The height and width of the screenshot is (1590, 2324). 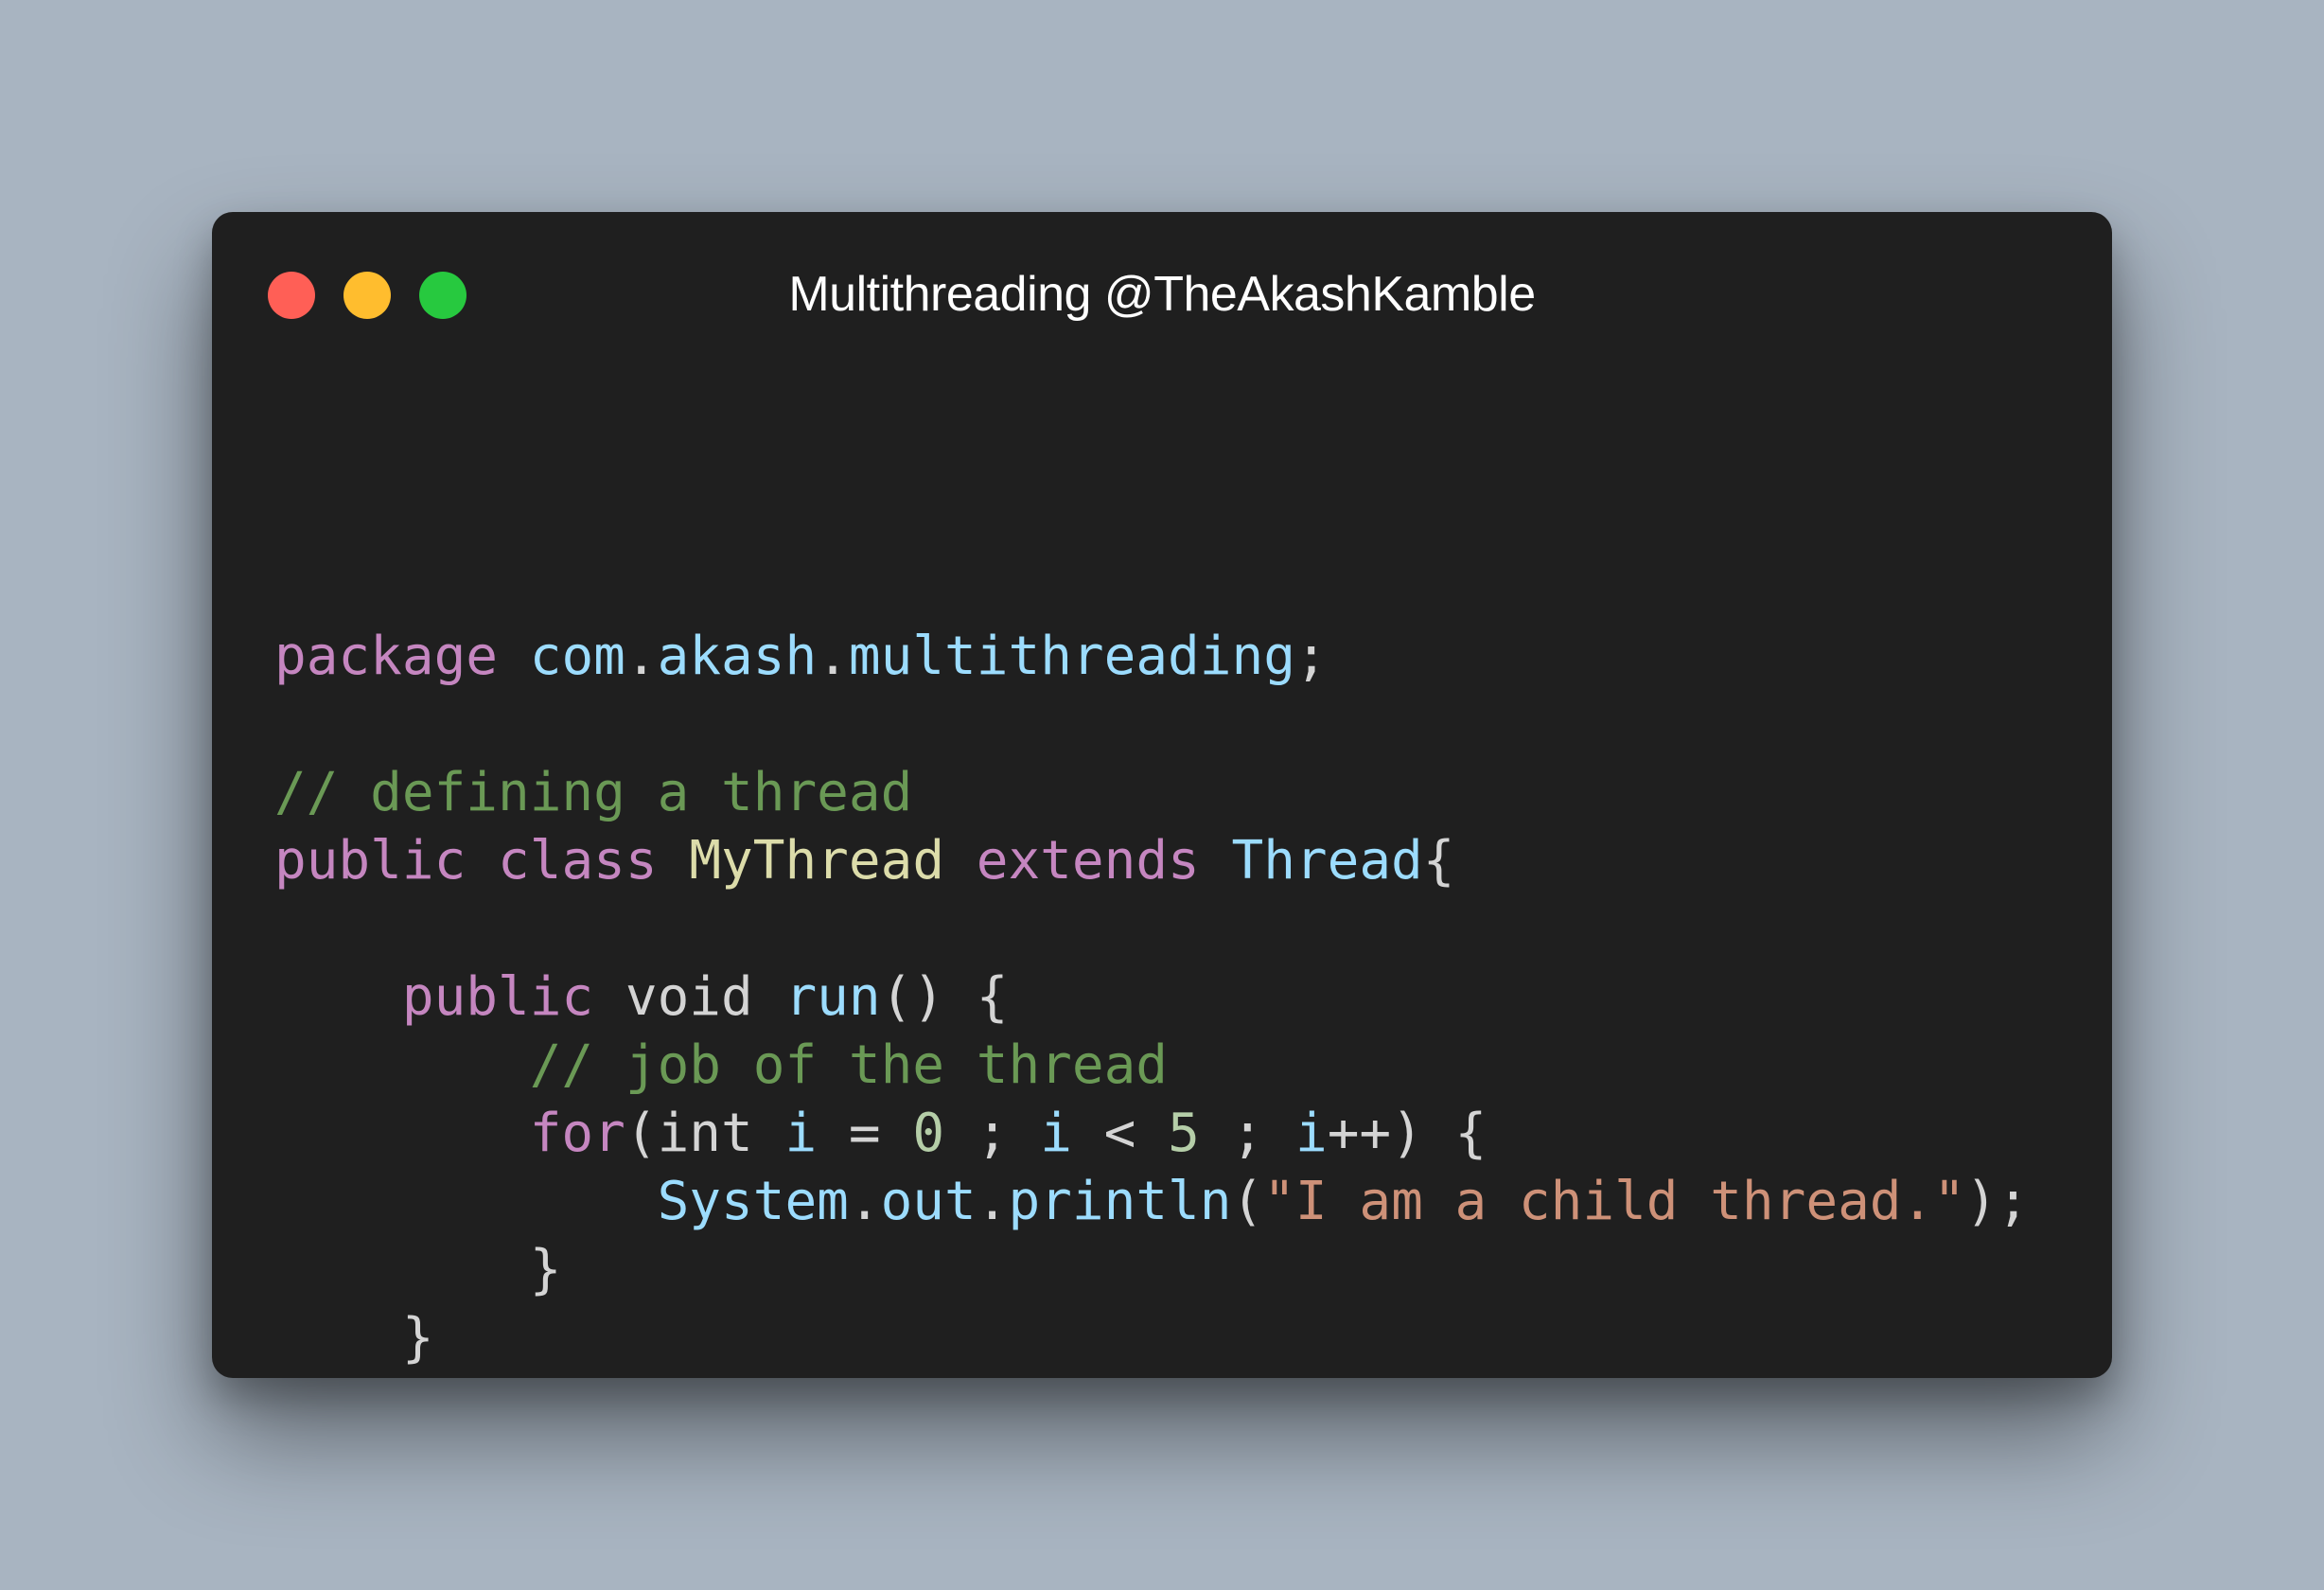 What do you see at coordinates (753, 1201) in the screenshot?
I see `code-token-identifier: System` at bounding box center [753, 1201].